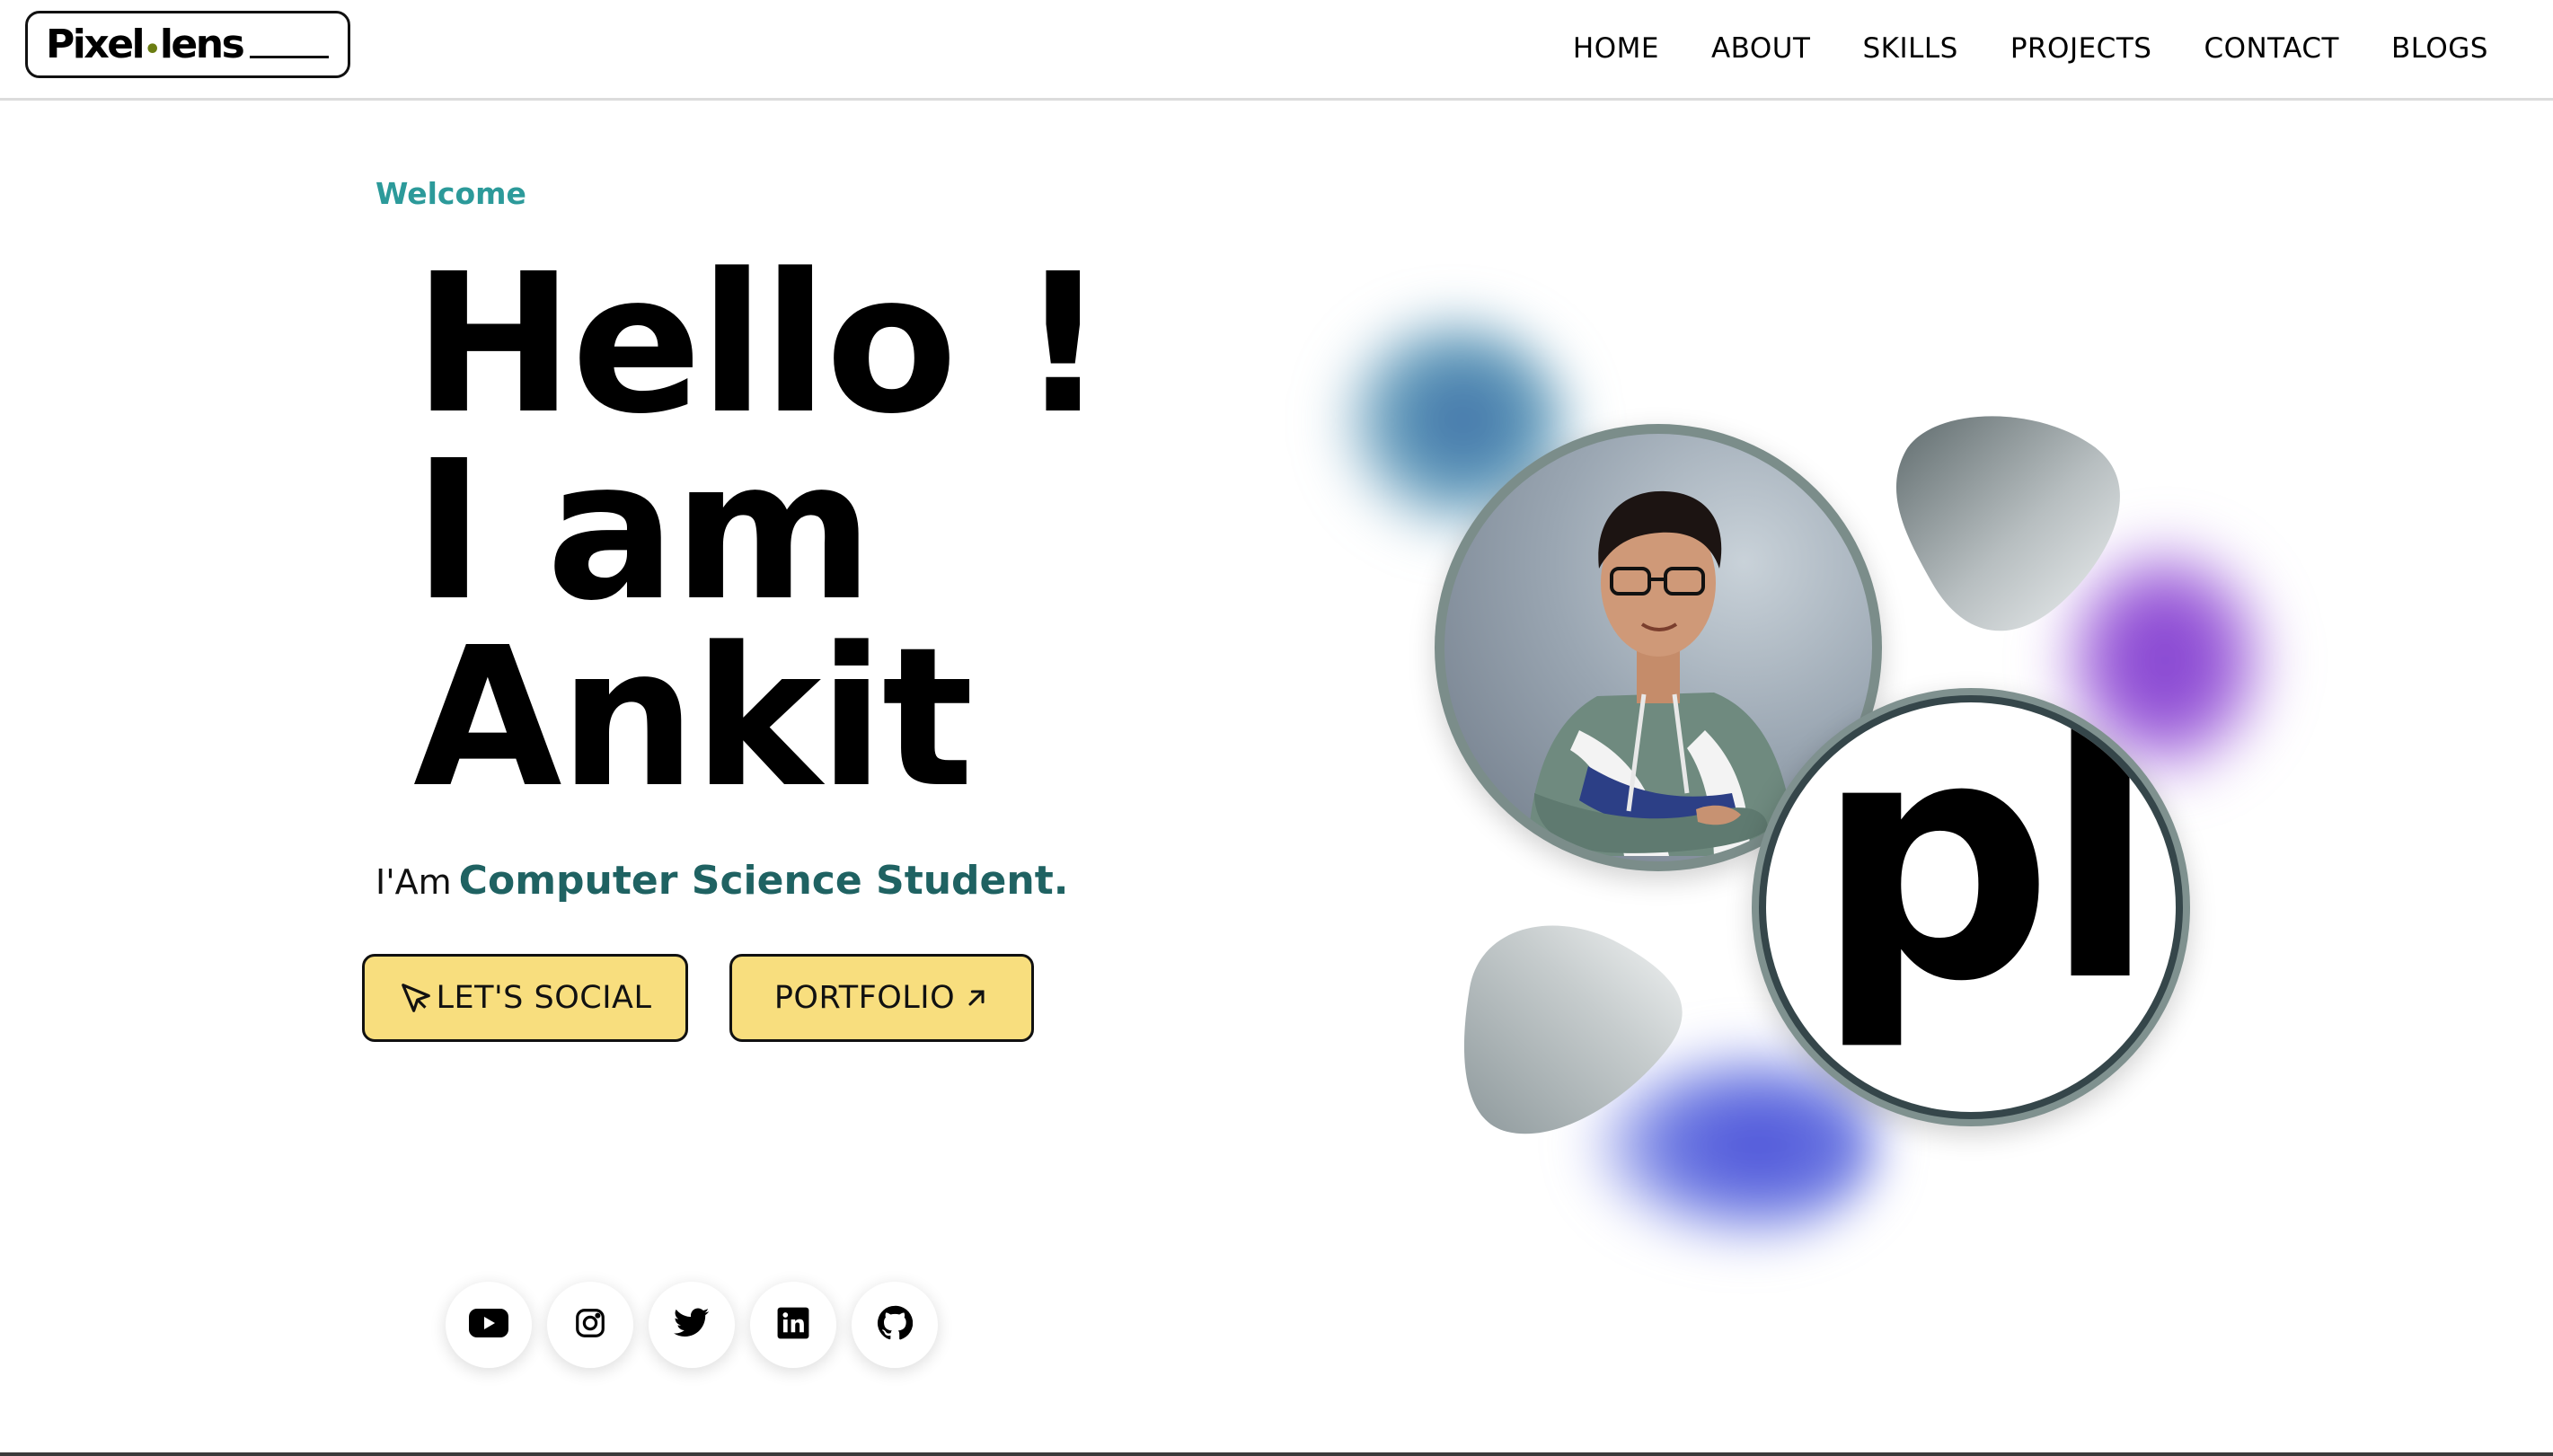  I want to click on welcome-label: Welcome, so click(450, 194).